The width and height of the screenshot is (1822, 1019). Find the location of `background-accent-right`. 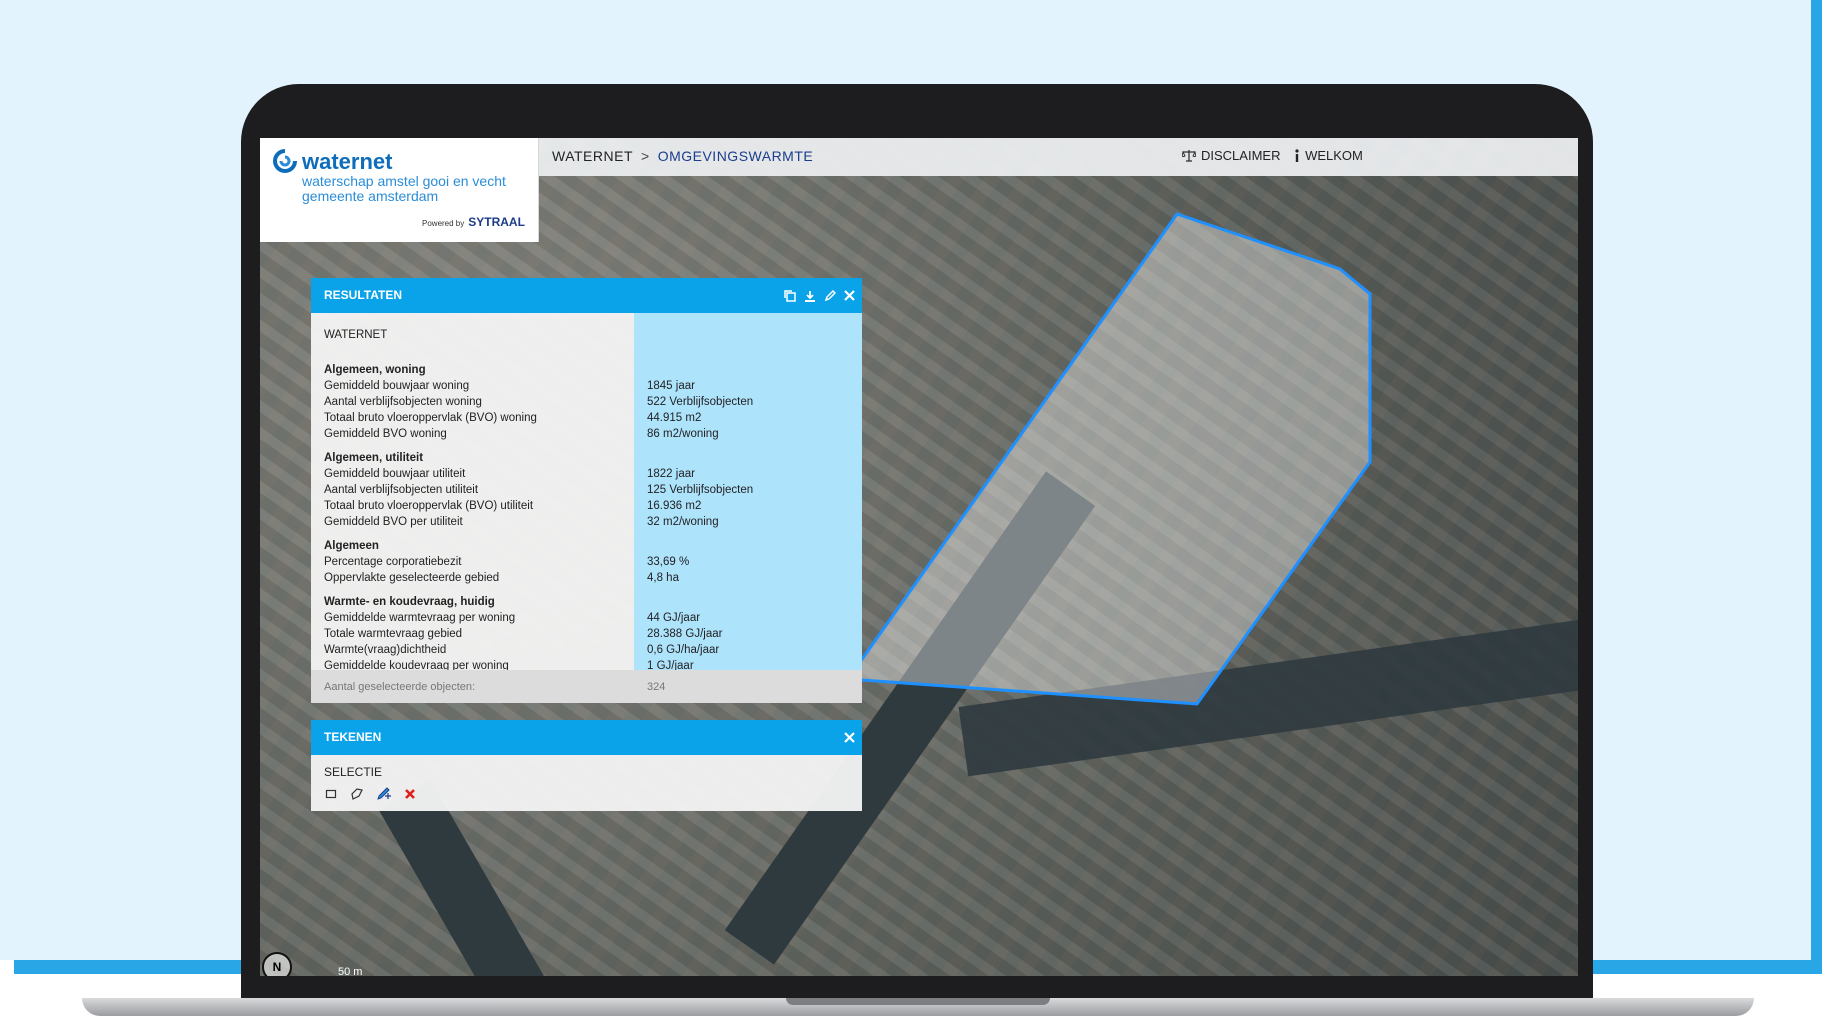

background-accent-right is located at coordinates (1816, 480).